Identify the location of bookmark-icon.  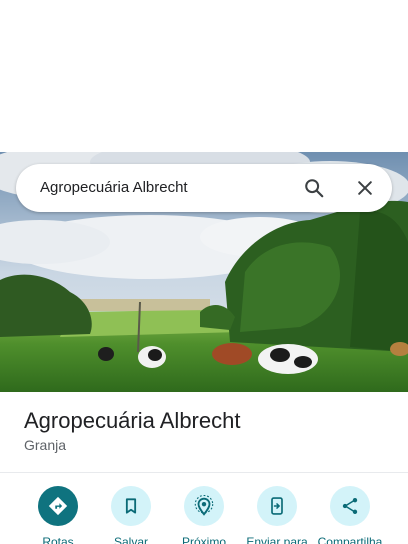
(131, 506).